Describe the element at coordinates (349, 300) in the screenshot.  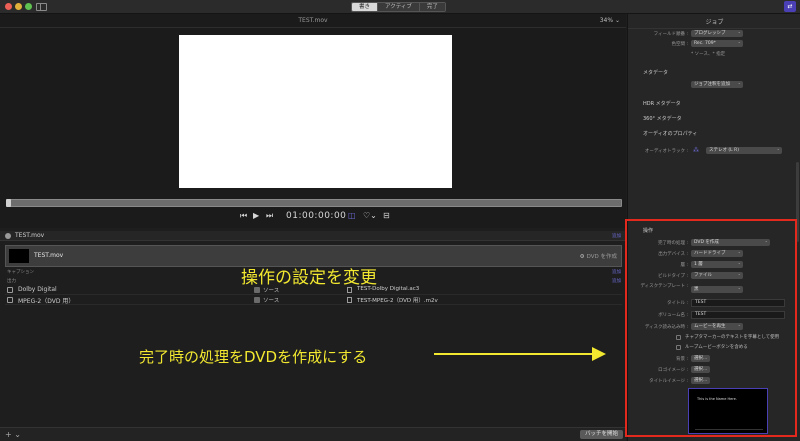
I see `file-icon` at that location.